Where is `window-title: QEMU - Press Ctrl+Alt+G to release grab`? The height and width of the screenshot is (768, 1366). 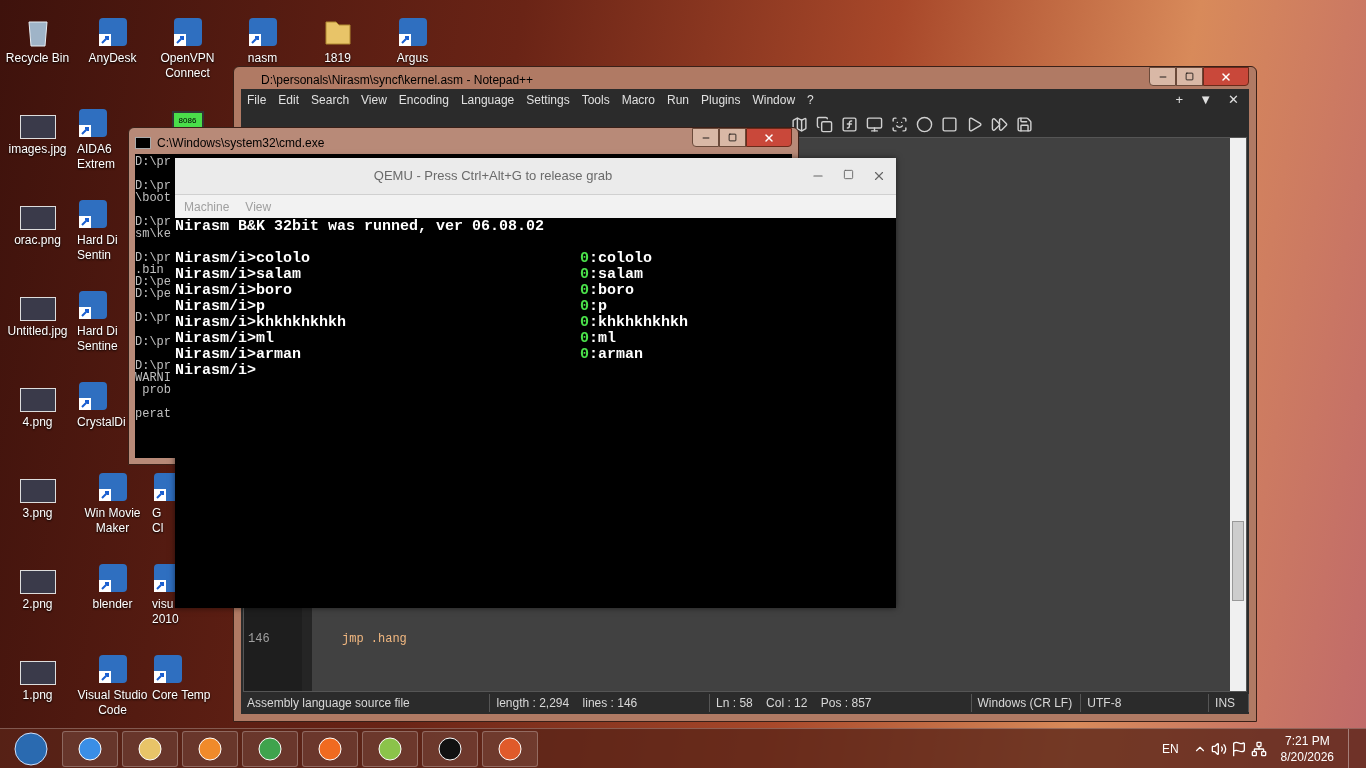 window-title: QEMU - Press Ctrl+Alt+G to release grab is located at coordinates (493, 176).